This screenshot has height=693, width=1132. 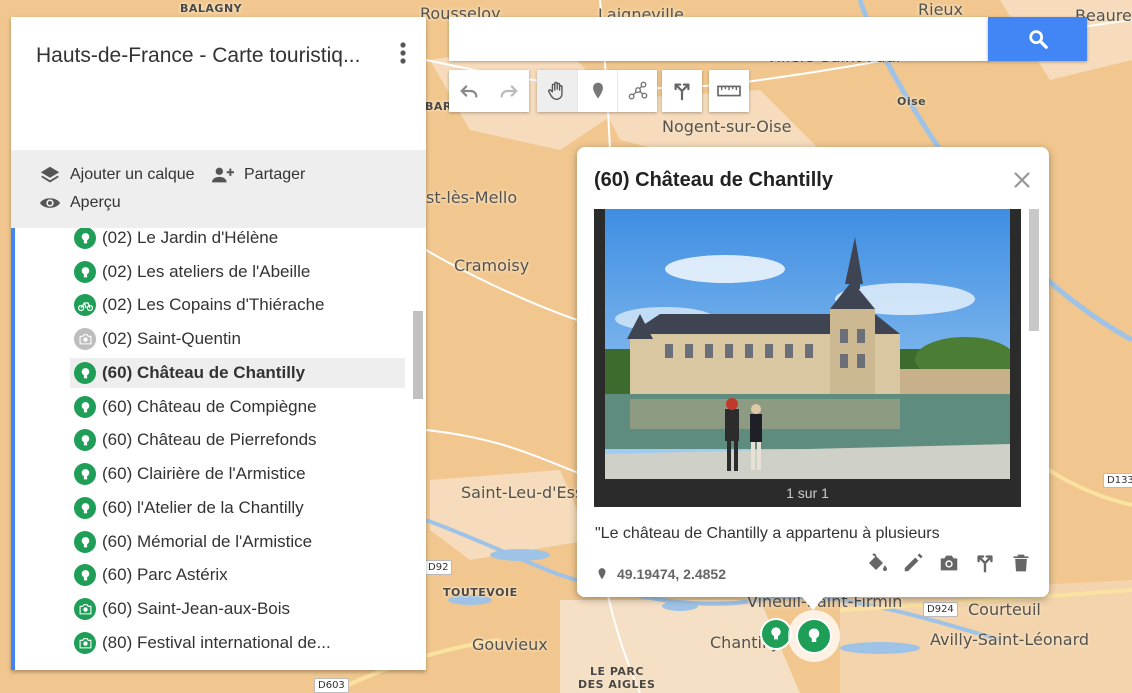 I want to click on map-place-label: Cramoisy, so click(x=492, y=265).